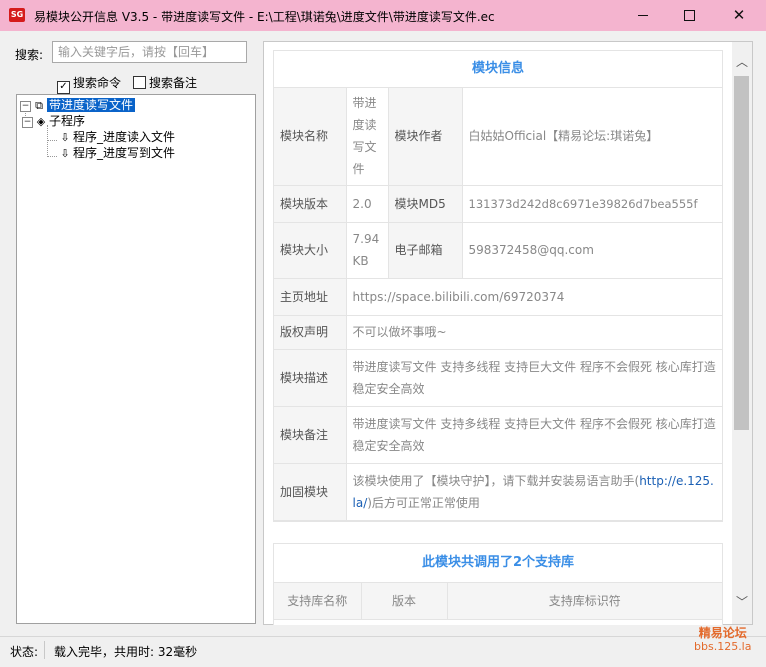 The width and height of the screenshot is (766, 667). Describe the element at coordinates (310, 250) in the screenshot. I see `size-label: 模块大小` at that location.